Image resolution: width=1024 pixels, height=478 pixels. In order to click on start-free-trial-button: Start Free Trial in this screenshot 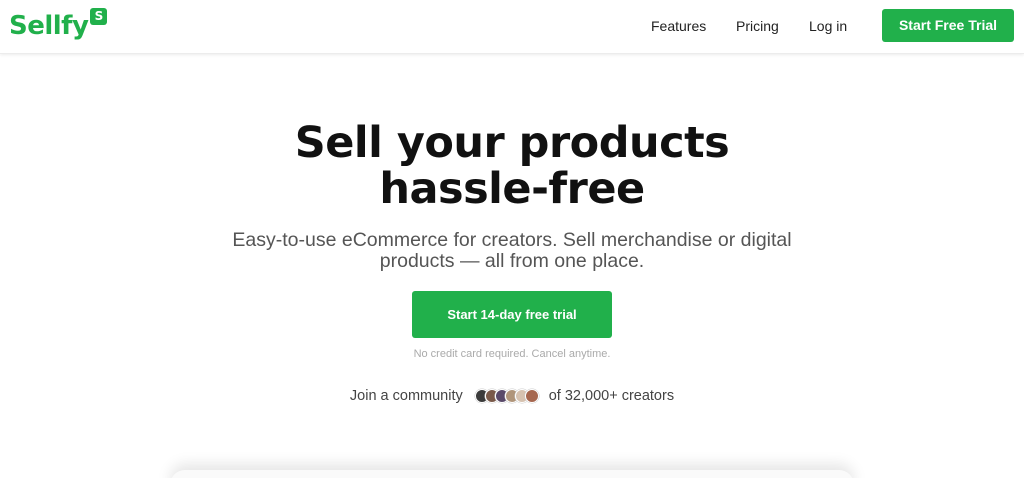, I will do `click(948, 25)`.